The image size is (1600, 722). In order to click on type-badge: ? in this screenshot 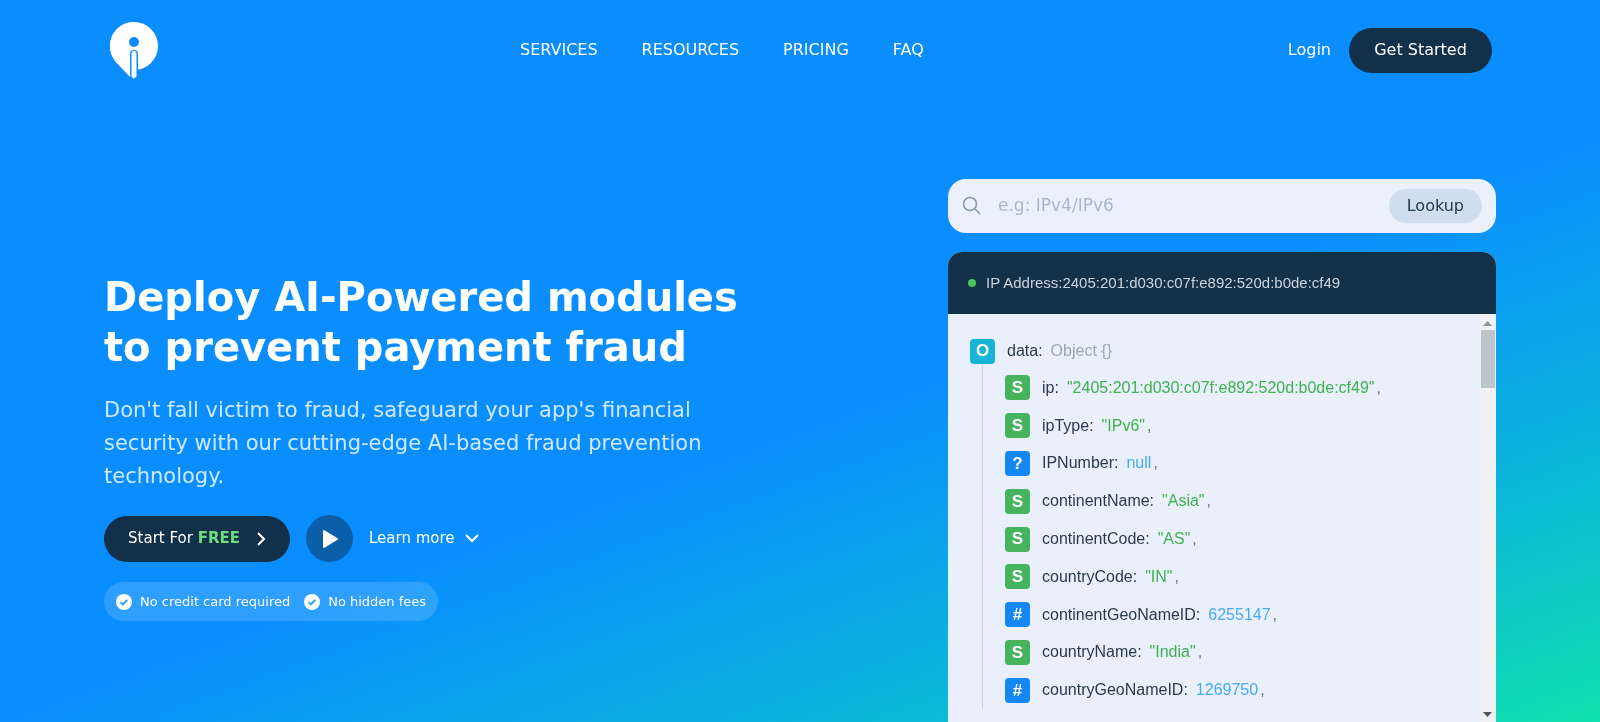, I will do `click(1017, 463)`.